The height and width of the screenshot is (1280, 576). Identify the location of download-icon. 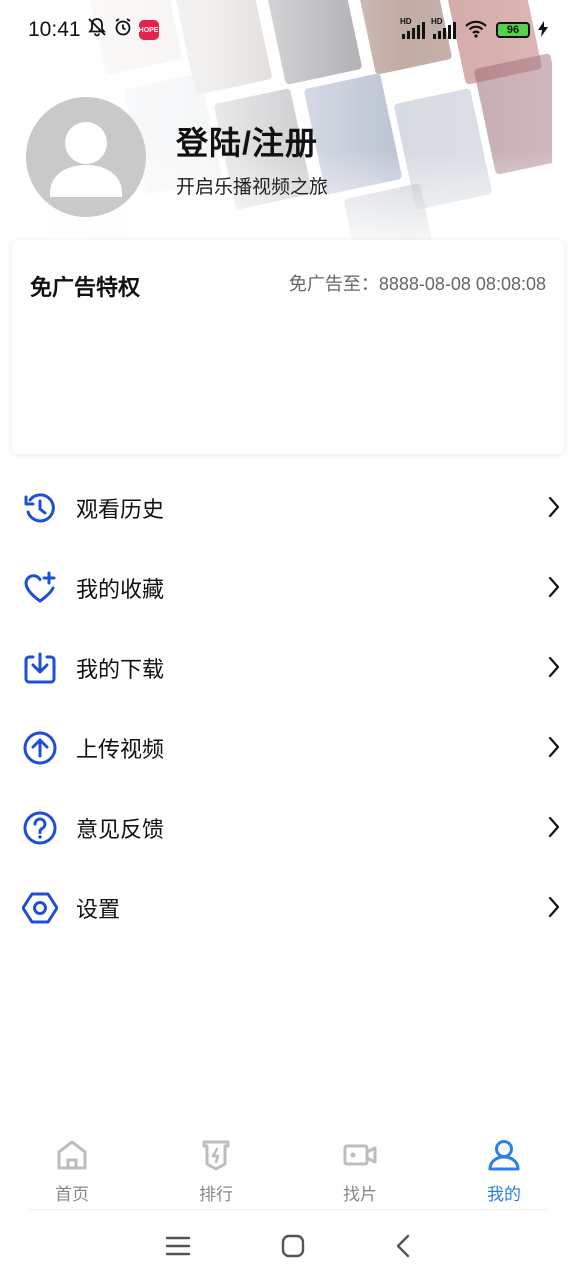
(40, 668).